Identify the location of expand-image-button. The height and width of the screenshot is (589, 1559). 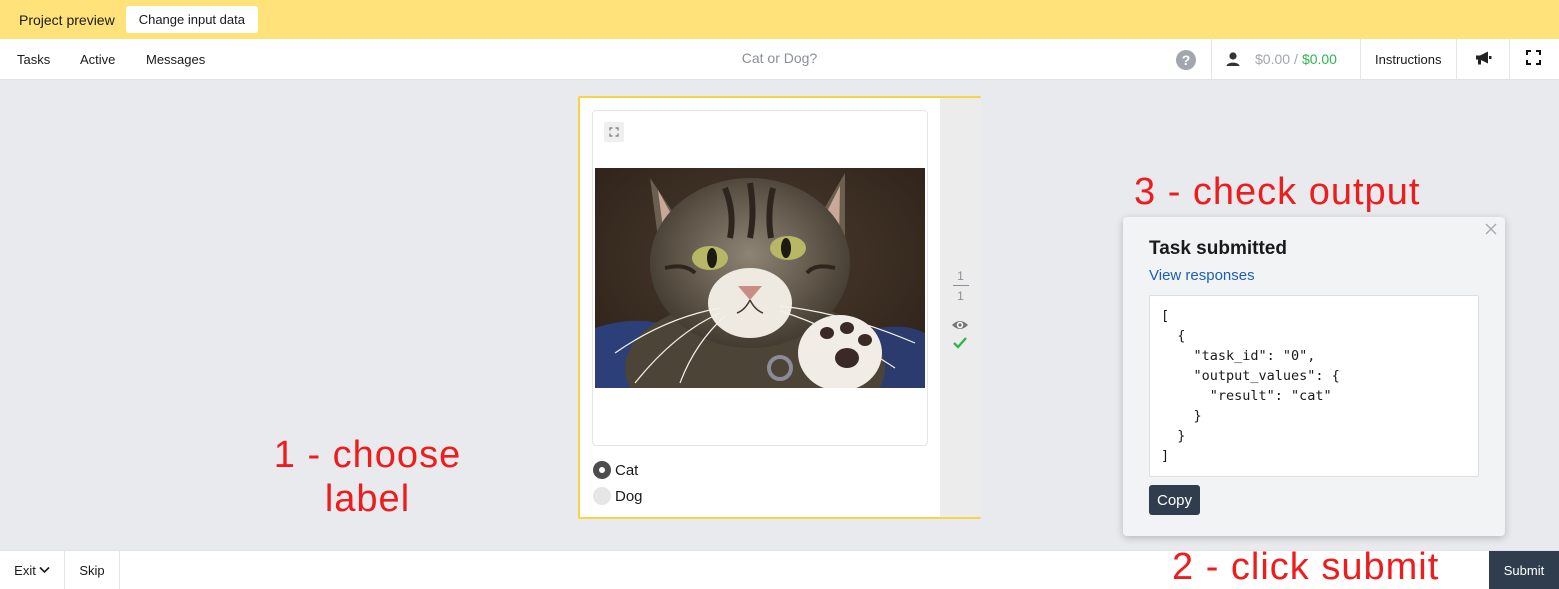
(614, 132).